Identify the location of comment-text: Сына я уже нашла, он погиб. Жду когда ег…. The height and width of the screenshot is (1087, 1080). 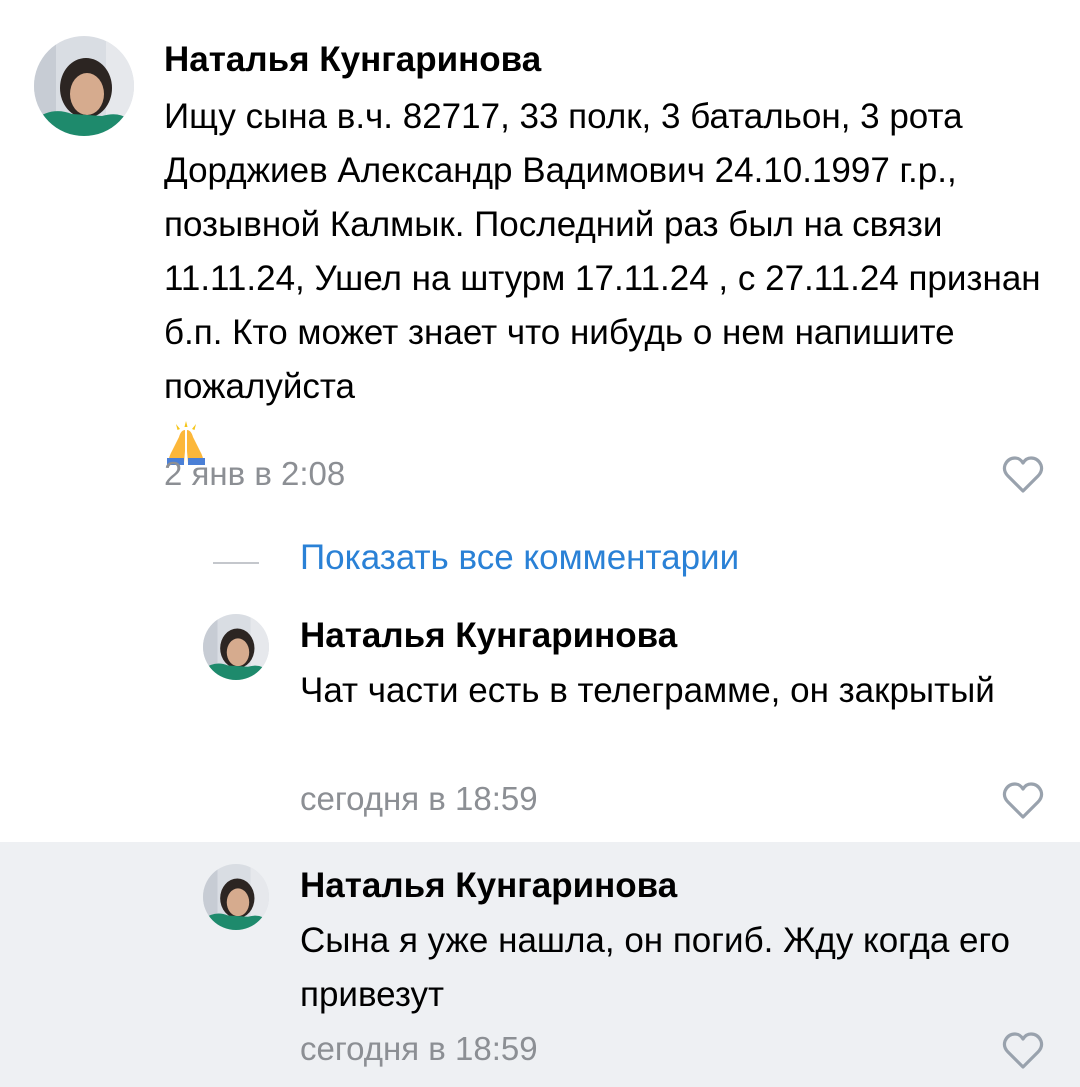
(655, 967).